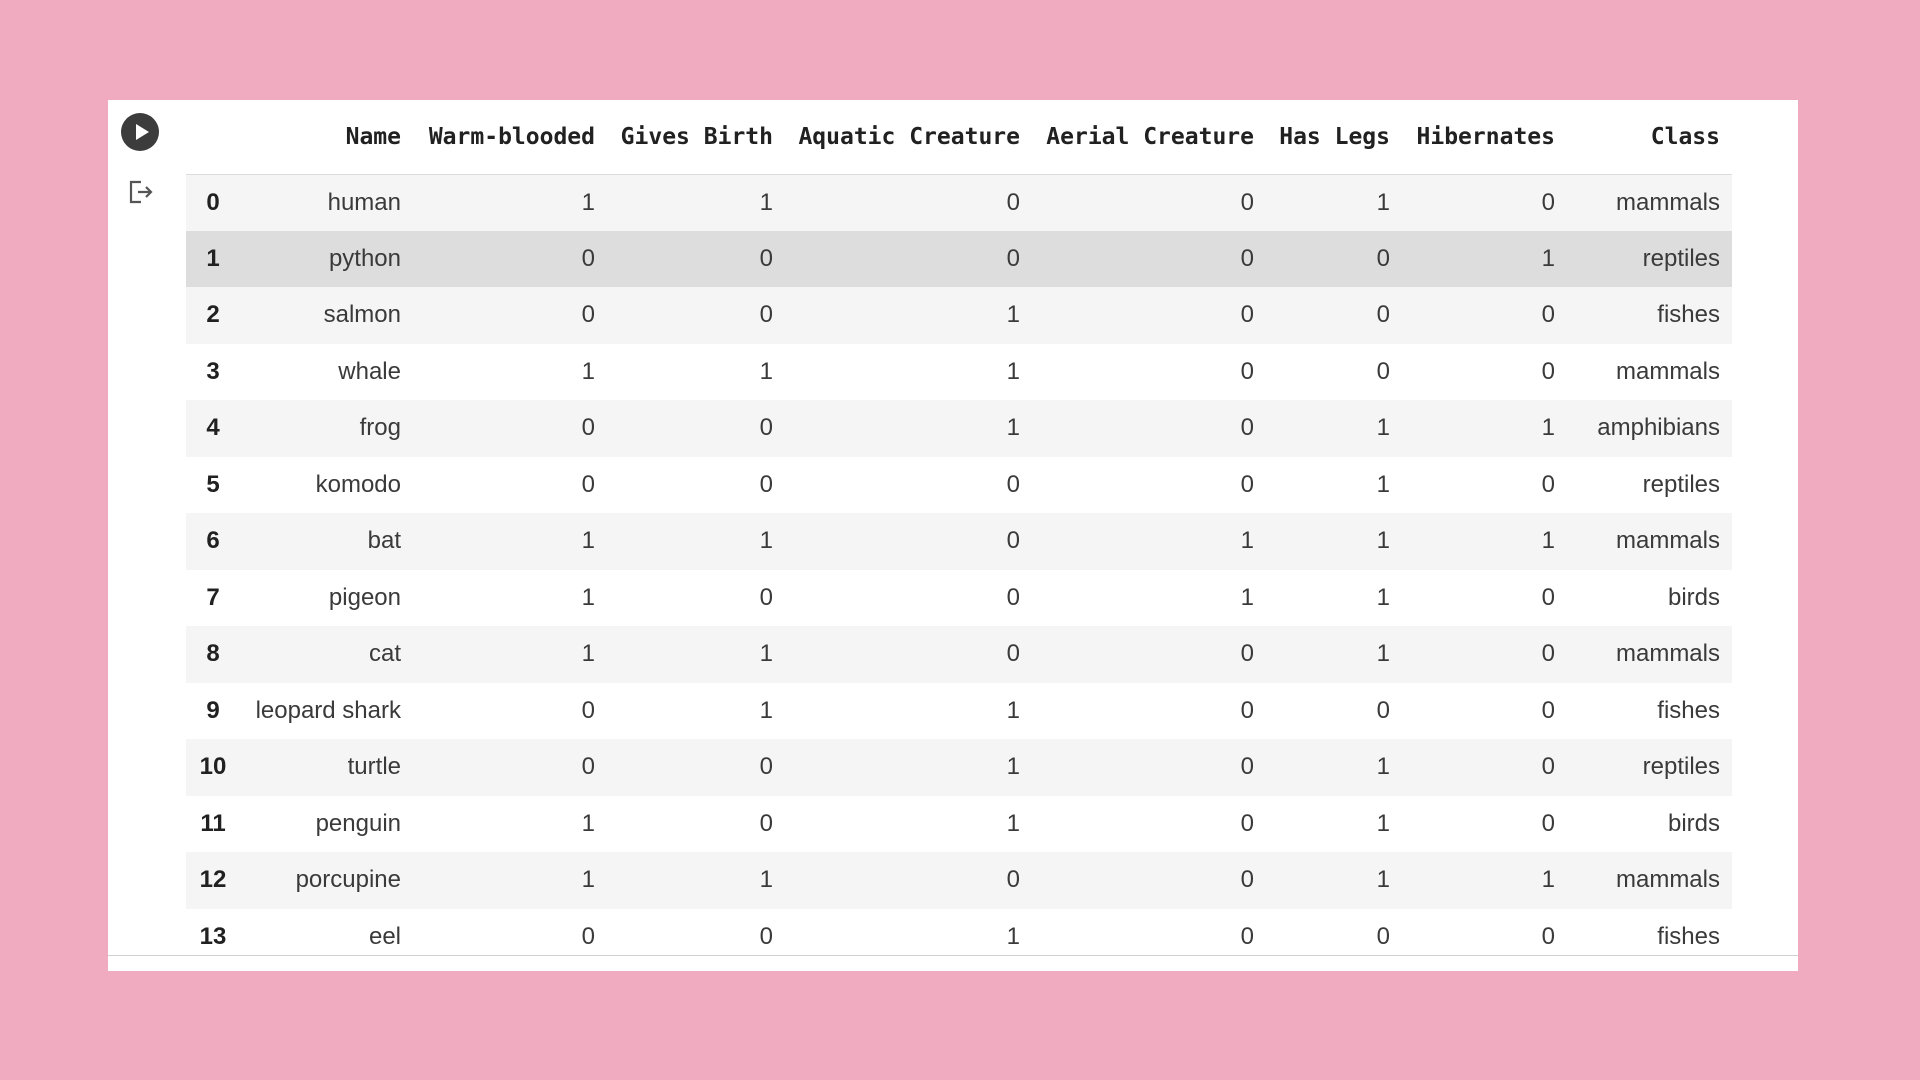  I want to click on name-cell: penguin, so click(358, 823).